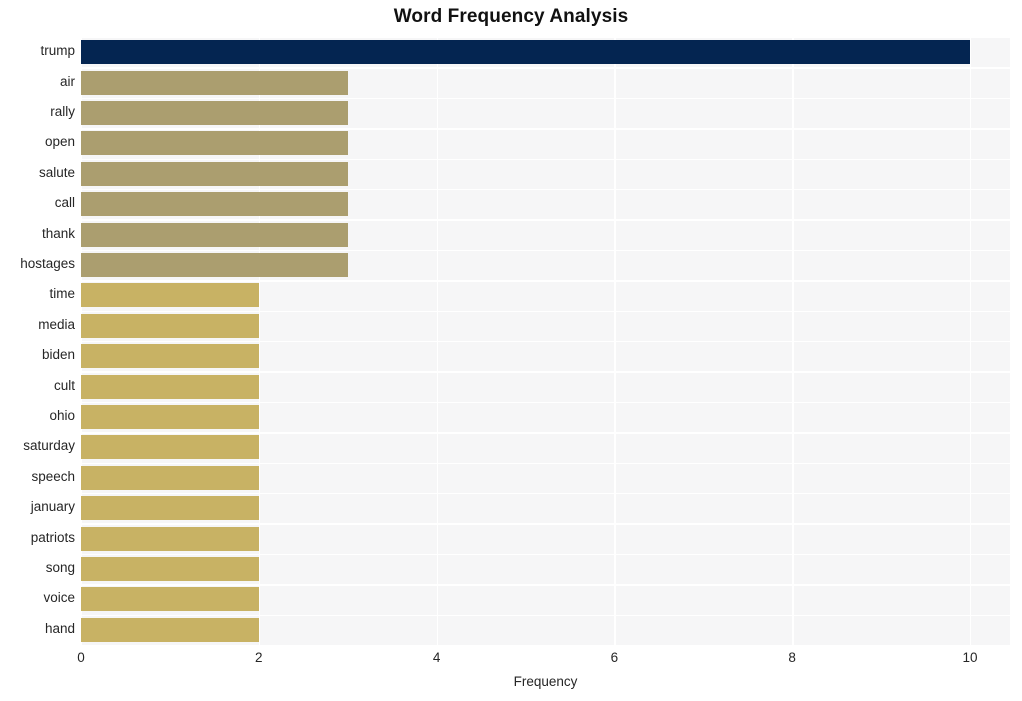 This screenshot has width=1022, height=701. Describe the element at coordinates (64, 203) in the screenshot. I see `y-tick-label-call: call` at that location.